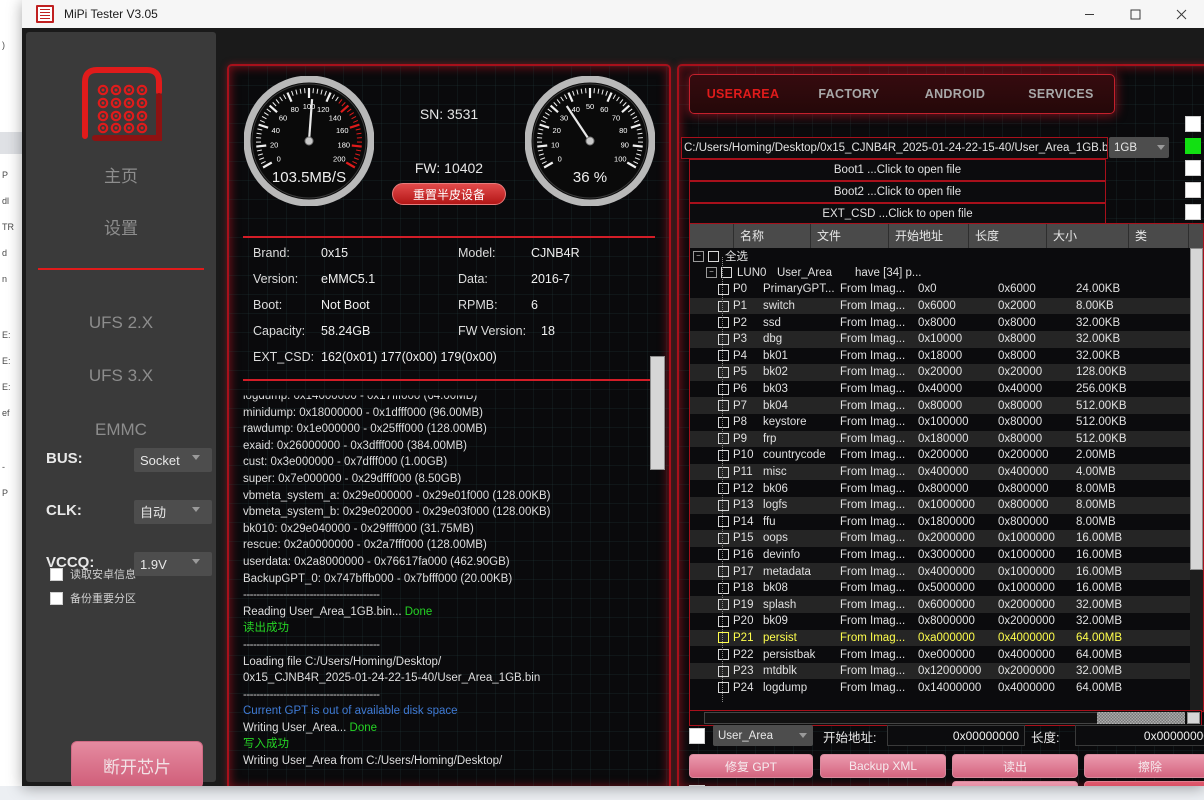  I want to click on tab-services: SERVICES, so click(1061, 94).